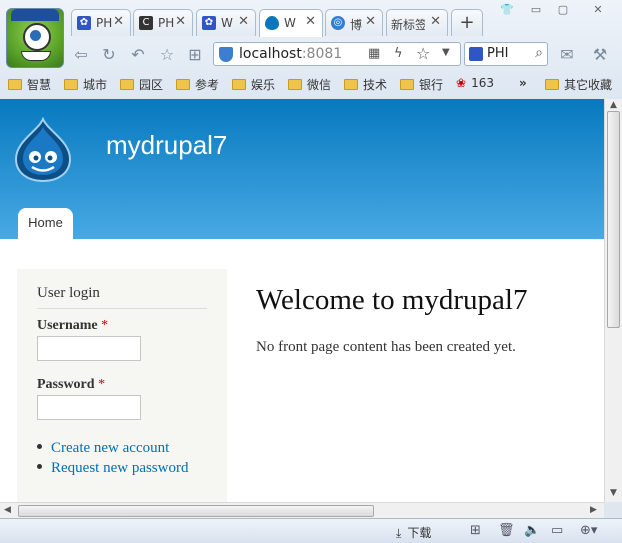 This screenshot has width=622, height=543. Describe the element at coordinates (290, 54) in the screenshot. I see `url-text: localhost:8081` at that location.